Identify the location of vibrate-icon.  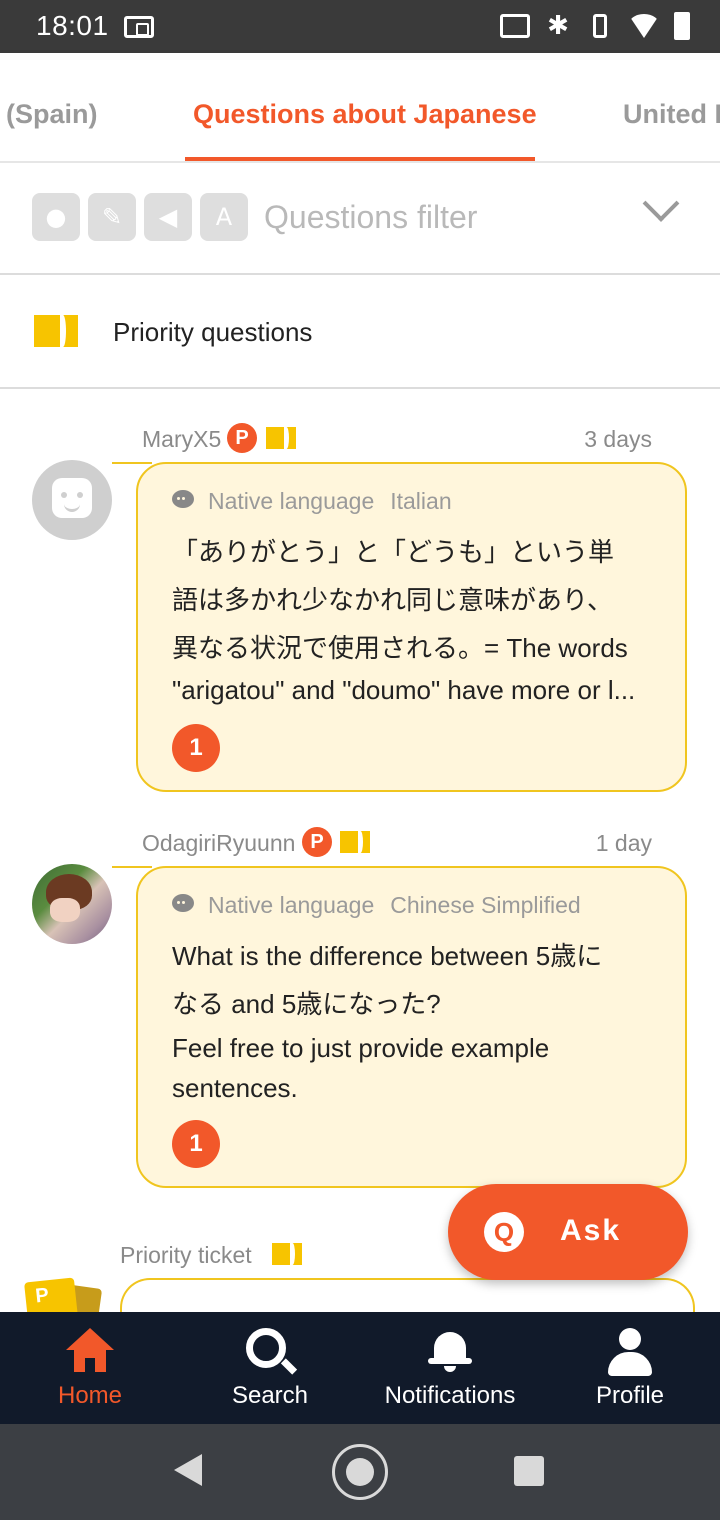
(600, 26).